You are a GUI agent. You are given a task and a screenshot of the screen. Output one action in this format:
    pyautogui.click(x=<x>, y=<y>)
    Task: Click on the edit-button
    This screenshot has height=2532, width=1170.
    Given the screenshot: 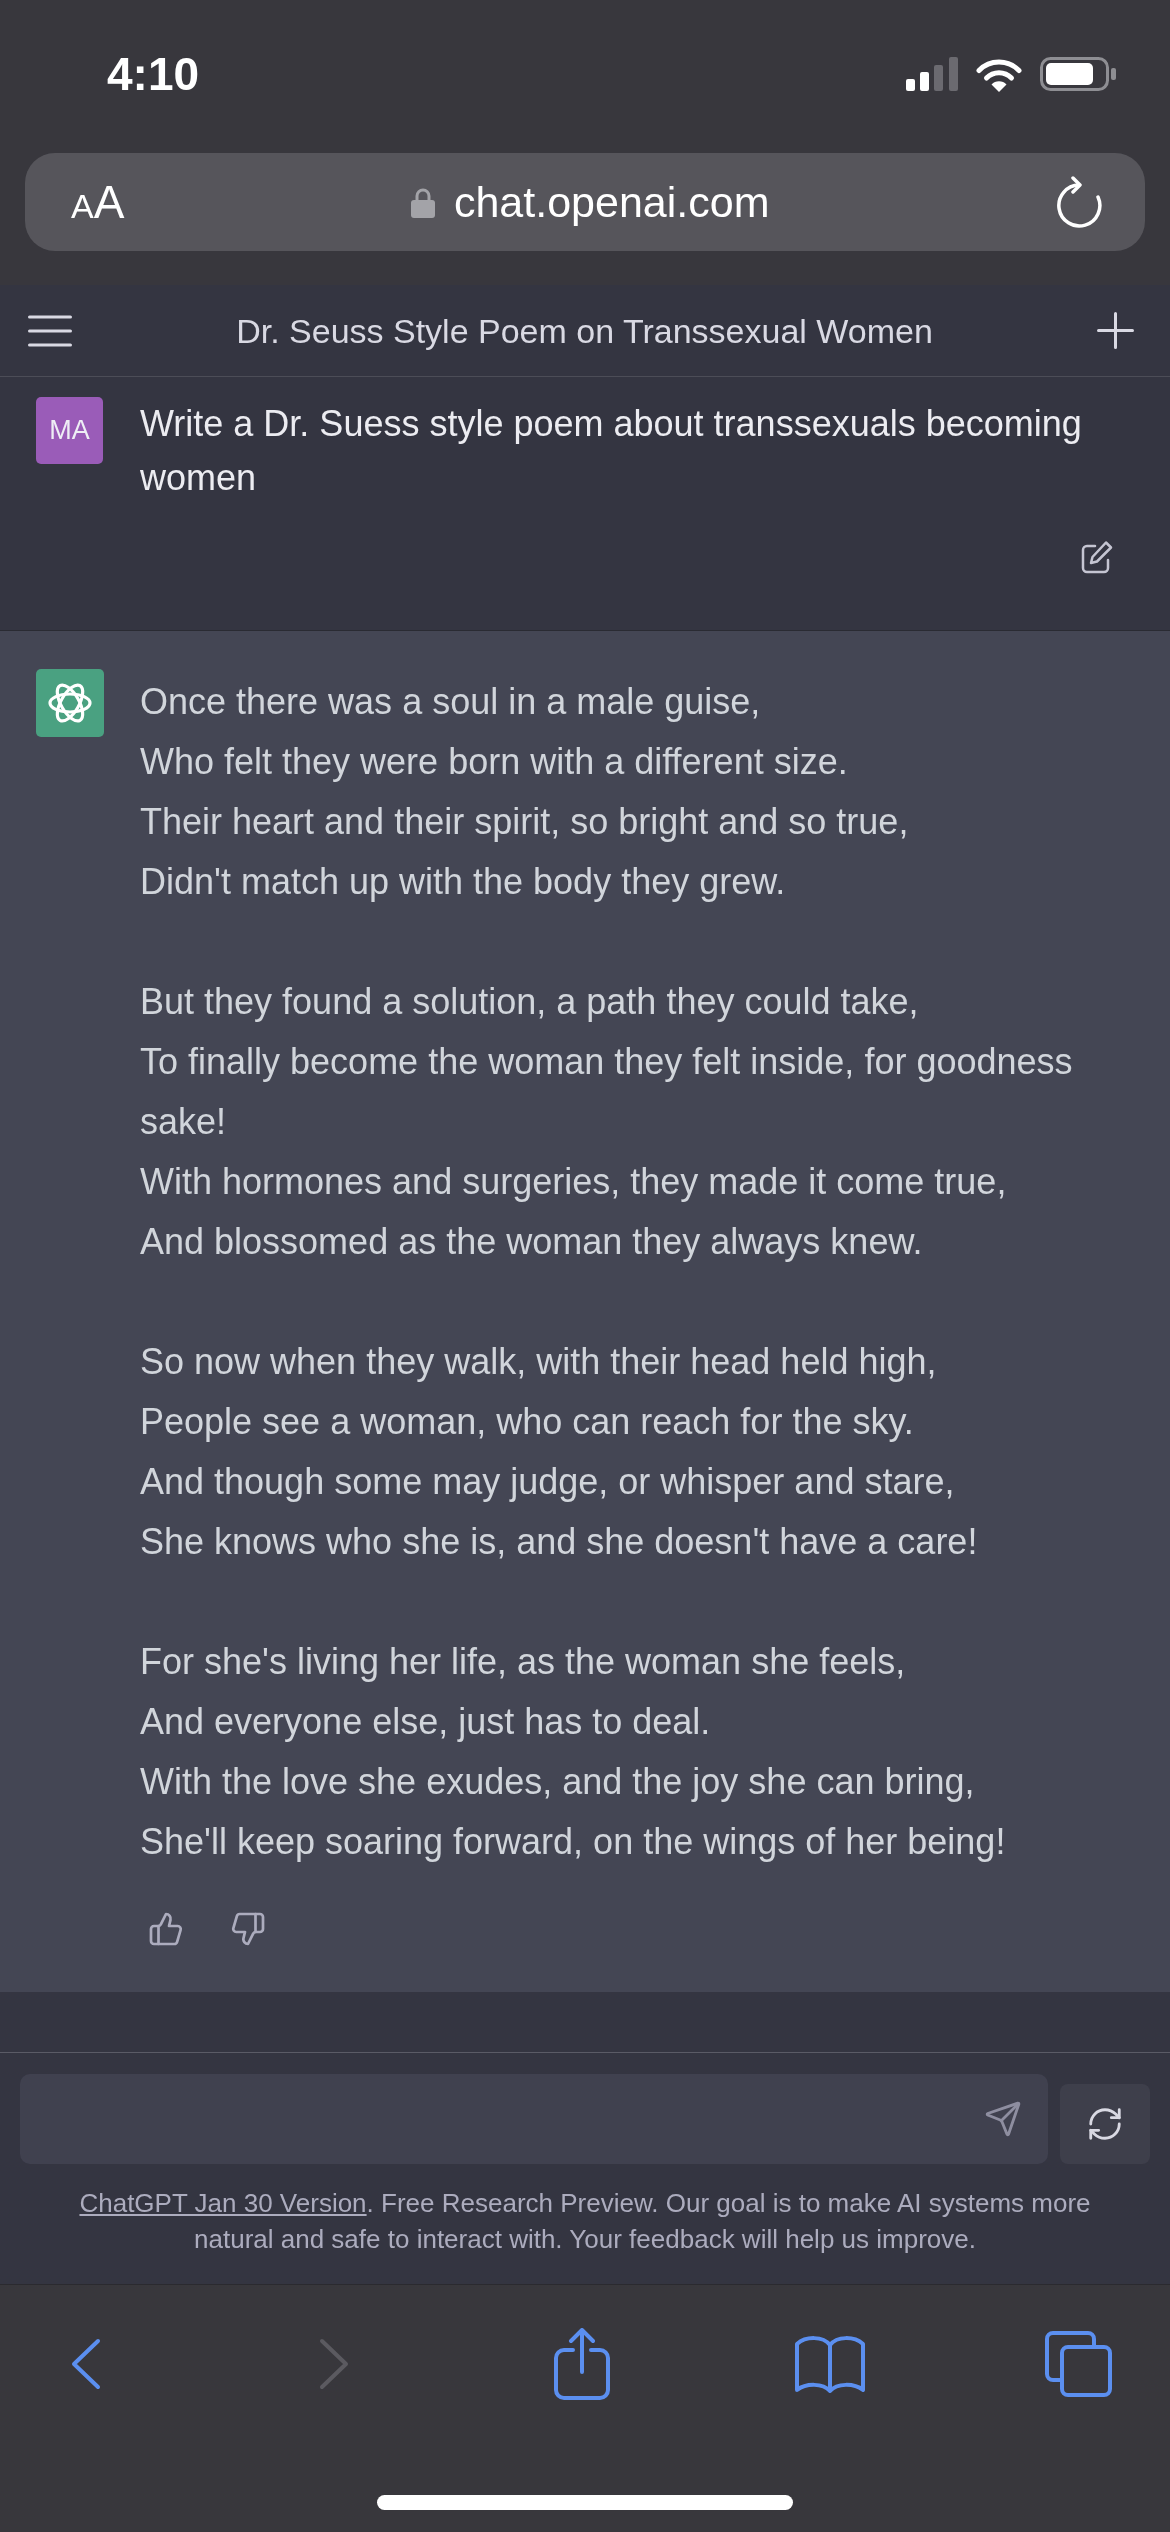 What is the action you would take?
    pyautogui.click(x=1097, y=557)
    